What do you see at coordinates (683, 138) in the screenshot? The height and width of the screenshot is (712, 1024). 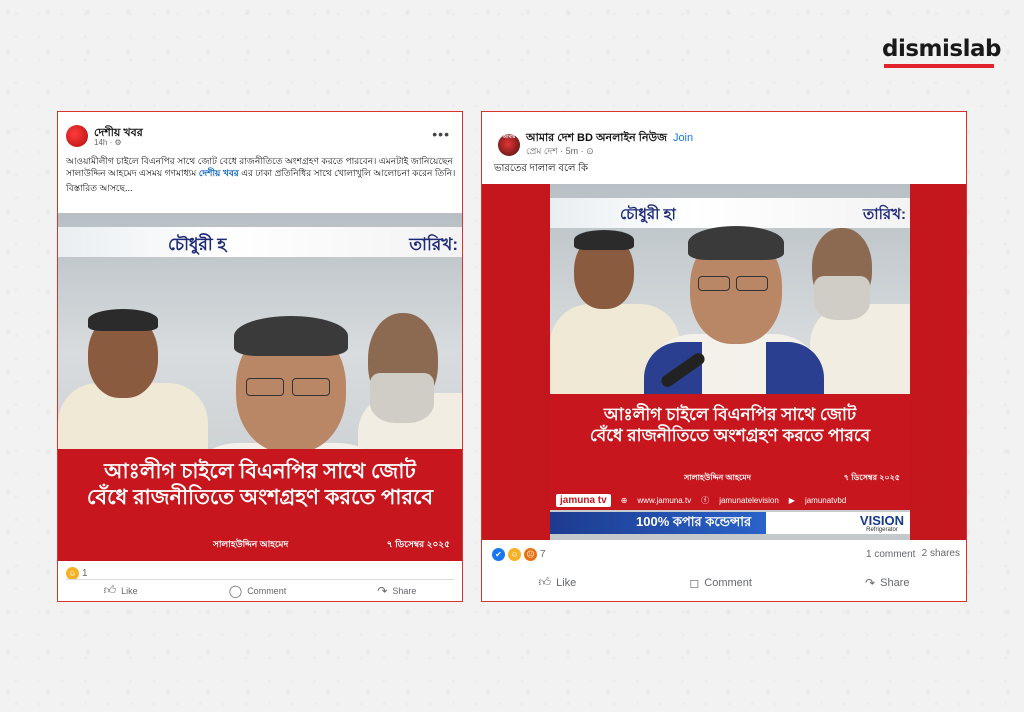 I see `join-button: Join` at bounding box center [683, 138].